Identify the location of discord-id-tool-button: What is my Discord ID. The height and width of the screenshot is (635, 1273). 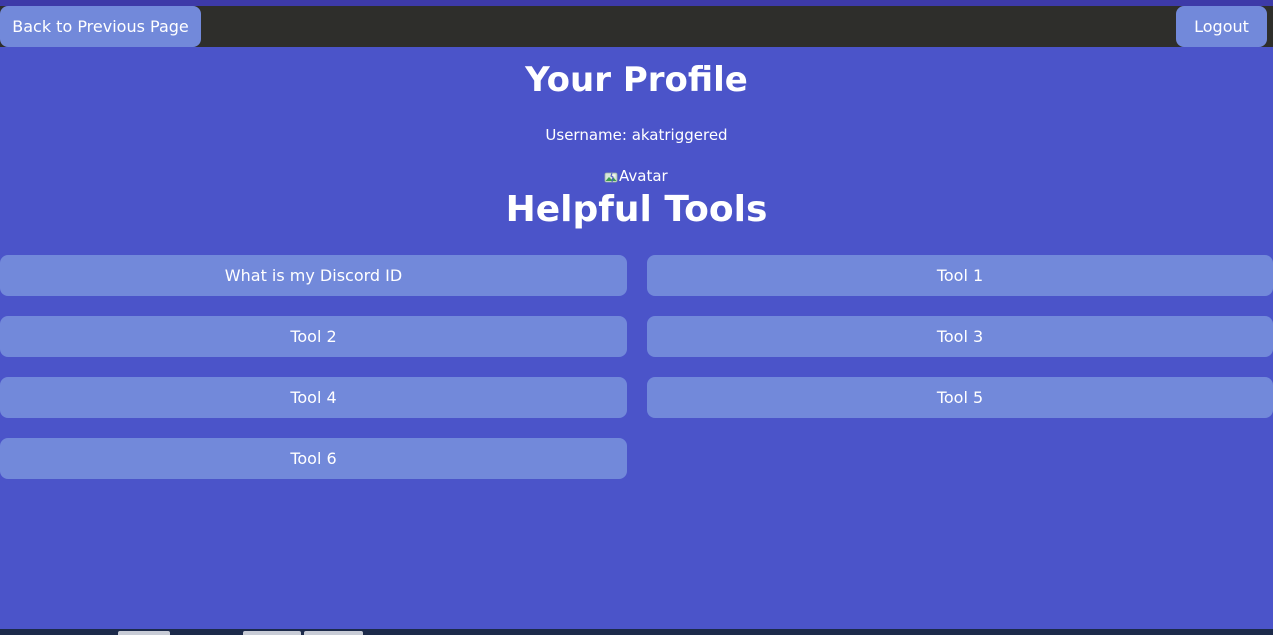
(313, 275).